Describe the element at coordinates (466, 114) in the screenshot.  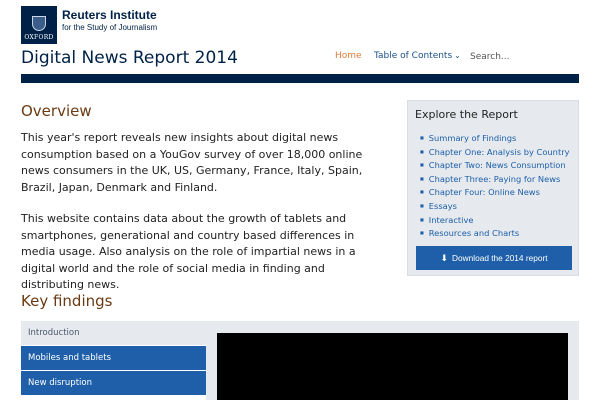
I see `explore-heading: Explore the Report` at that location.